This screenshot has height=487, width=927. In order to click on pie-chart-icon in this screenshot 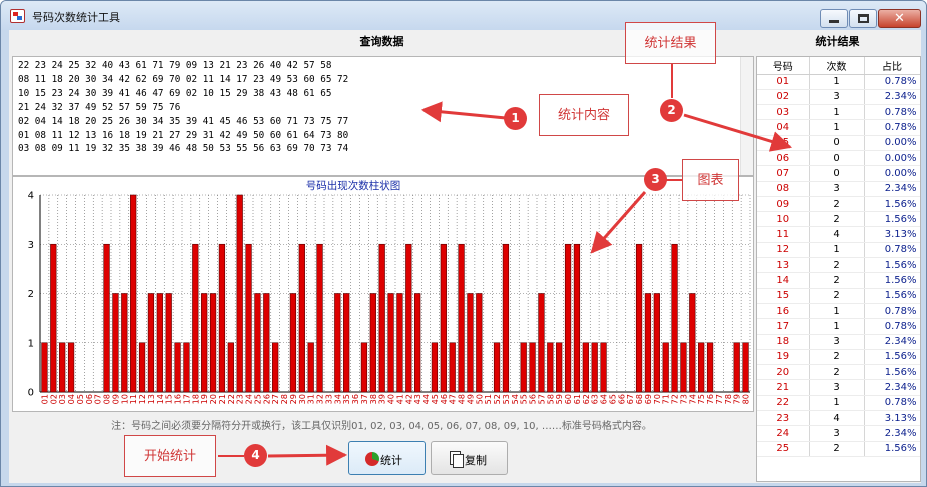, I will do `click(372, 459)`.